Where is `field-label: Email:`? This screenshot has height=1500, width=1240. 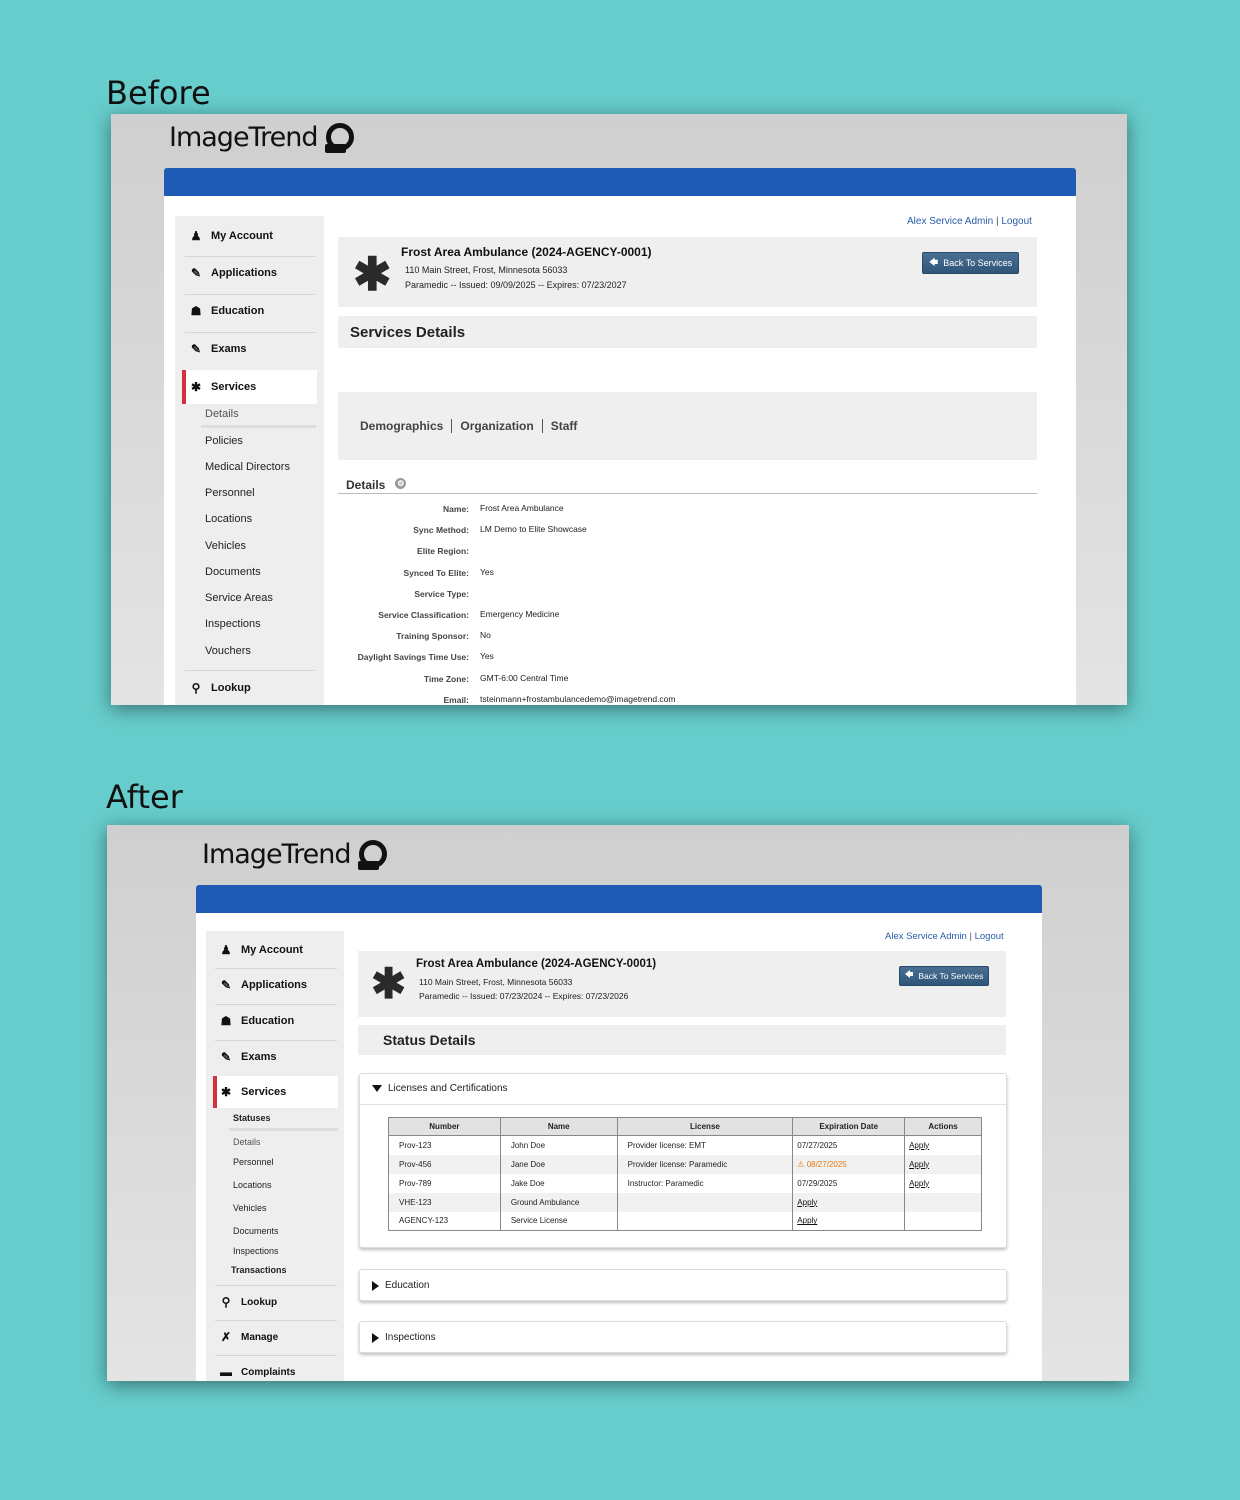 field-label: Email: is located at coordinates (456, 699).